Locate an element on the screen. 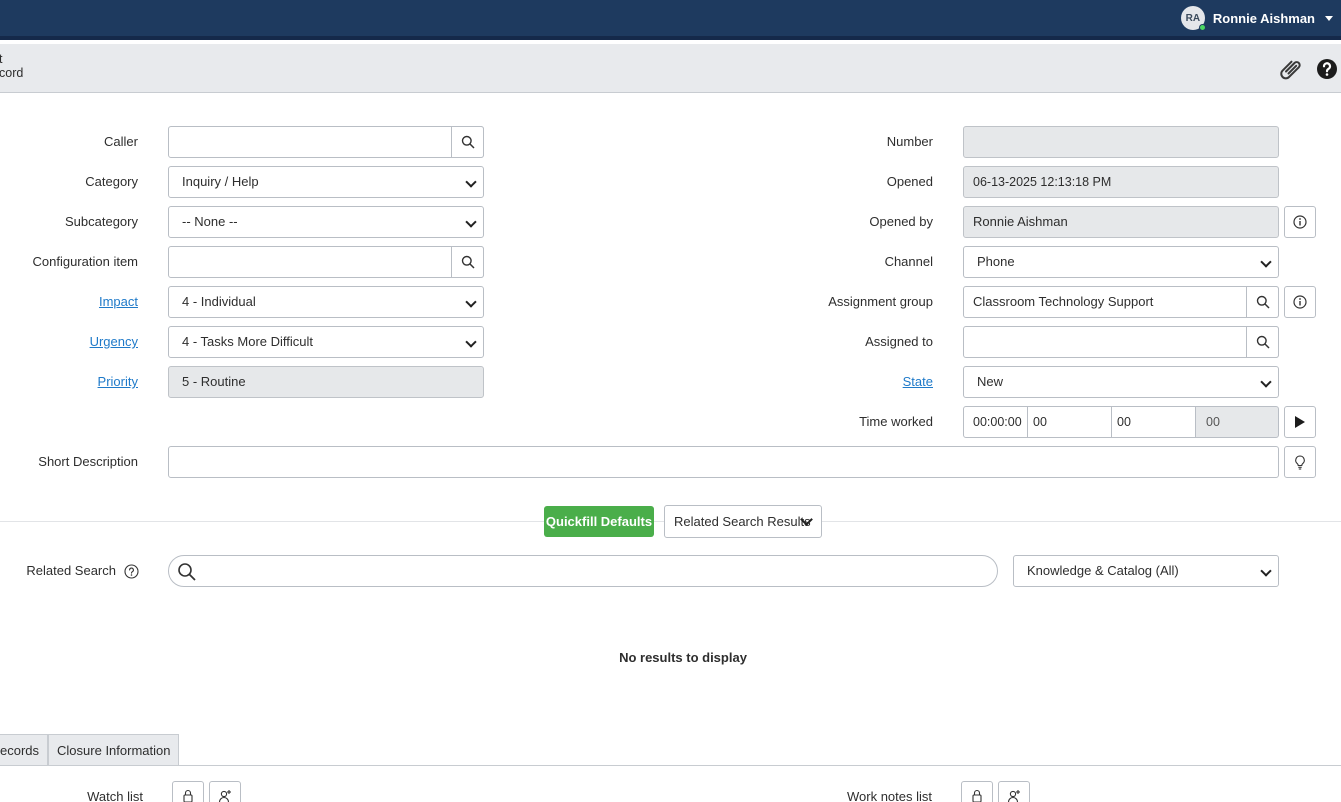 The width and height of the screenshot is (1341, 802). channel-label: Channel is located at coordinates (908, 261).